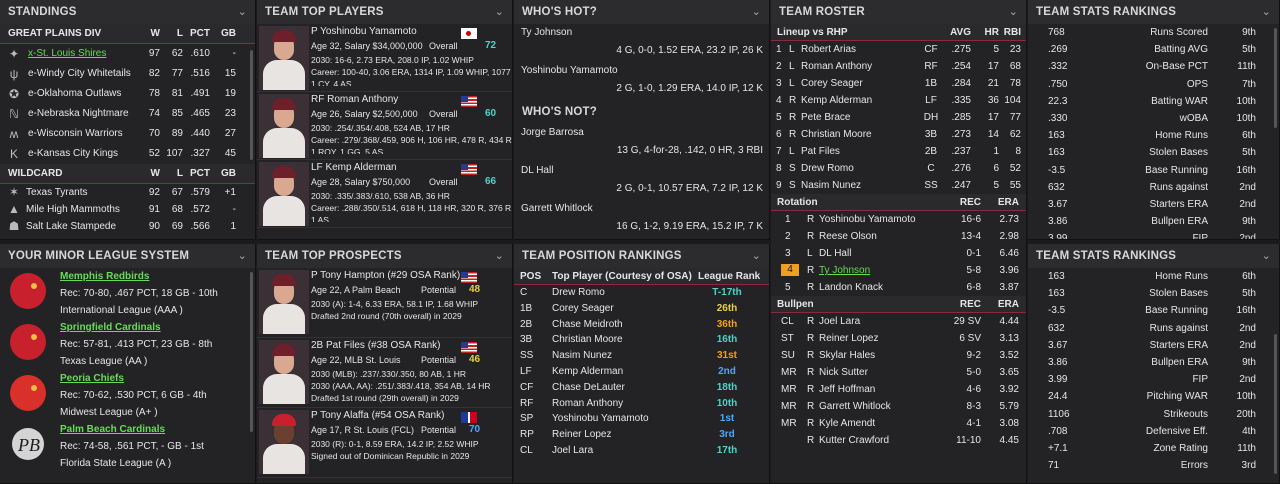 The width and height of the screenshot is (1280, 484). I want to click on standings-row: ʍ e-Wisconsin Warriors 70 89 .440 27, so click(127, 134).